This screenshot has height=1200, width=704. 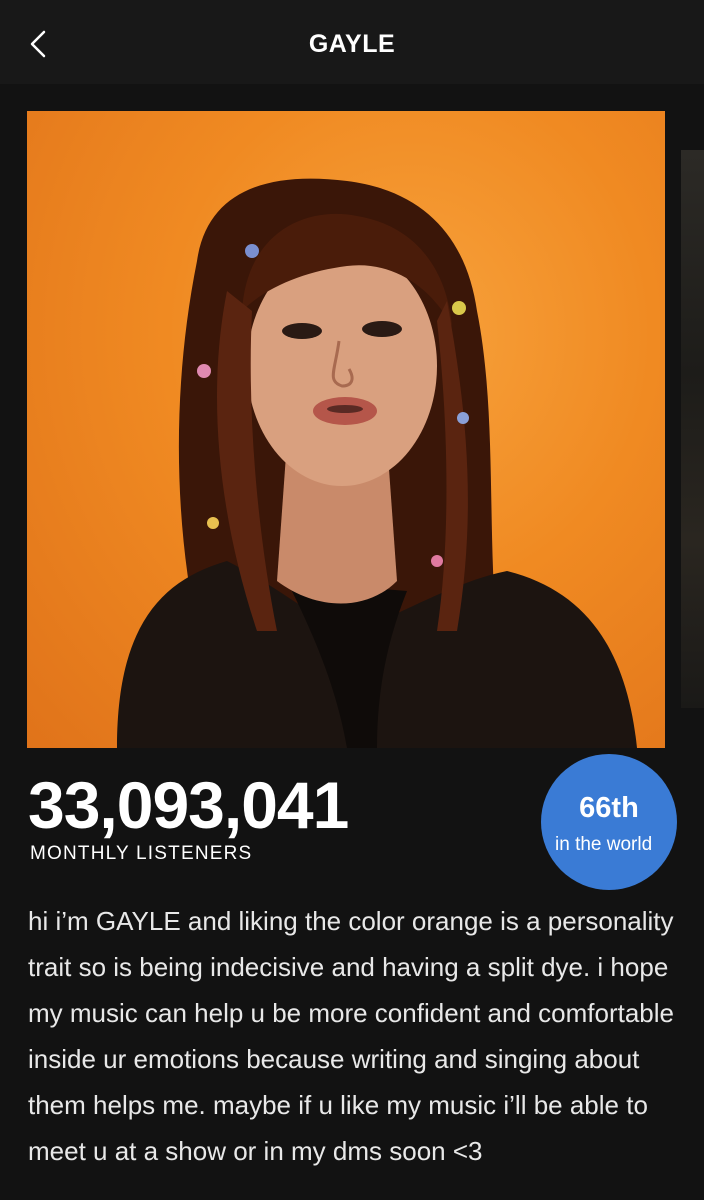 What do you see at coordinates (609, 808) in the screenshot?
I see `world-rank-position: 66th` at bounding box center [609, 808].